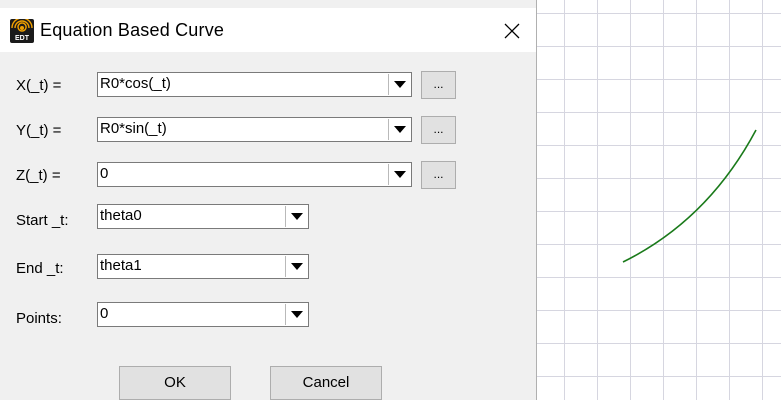 The width and height of the screenshot is (781, 400). What do you see at coordinates (203, 314) in the screenshot?
I see `points-combo: 0` at bounding box center [203, 314].